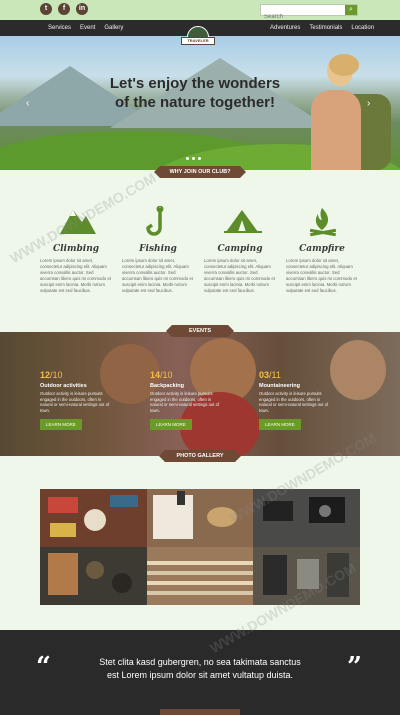 The height and width of the screenshot is (715, 400). Describe the element at coordinates (82, 9) in the screenshot. I see `linkedin-icon: in` at that location.